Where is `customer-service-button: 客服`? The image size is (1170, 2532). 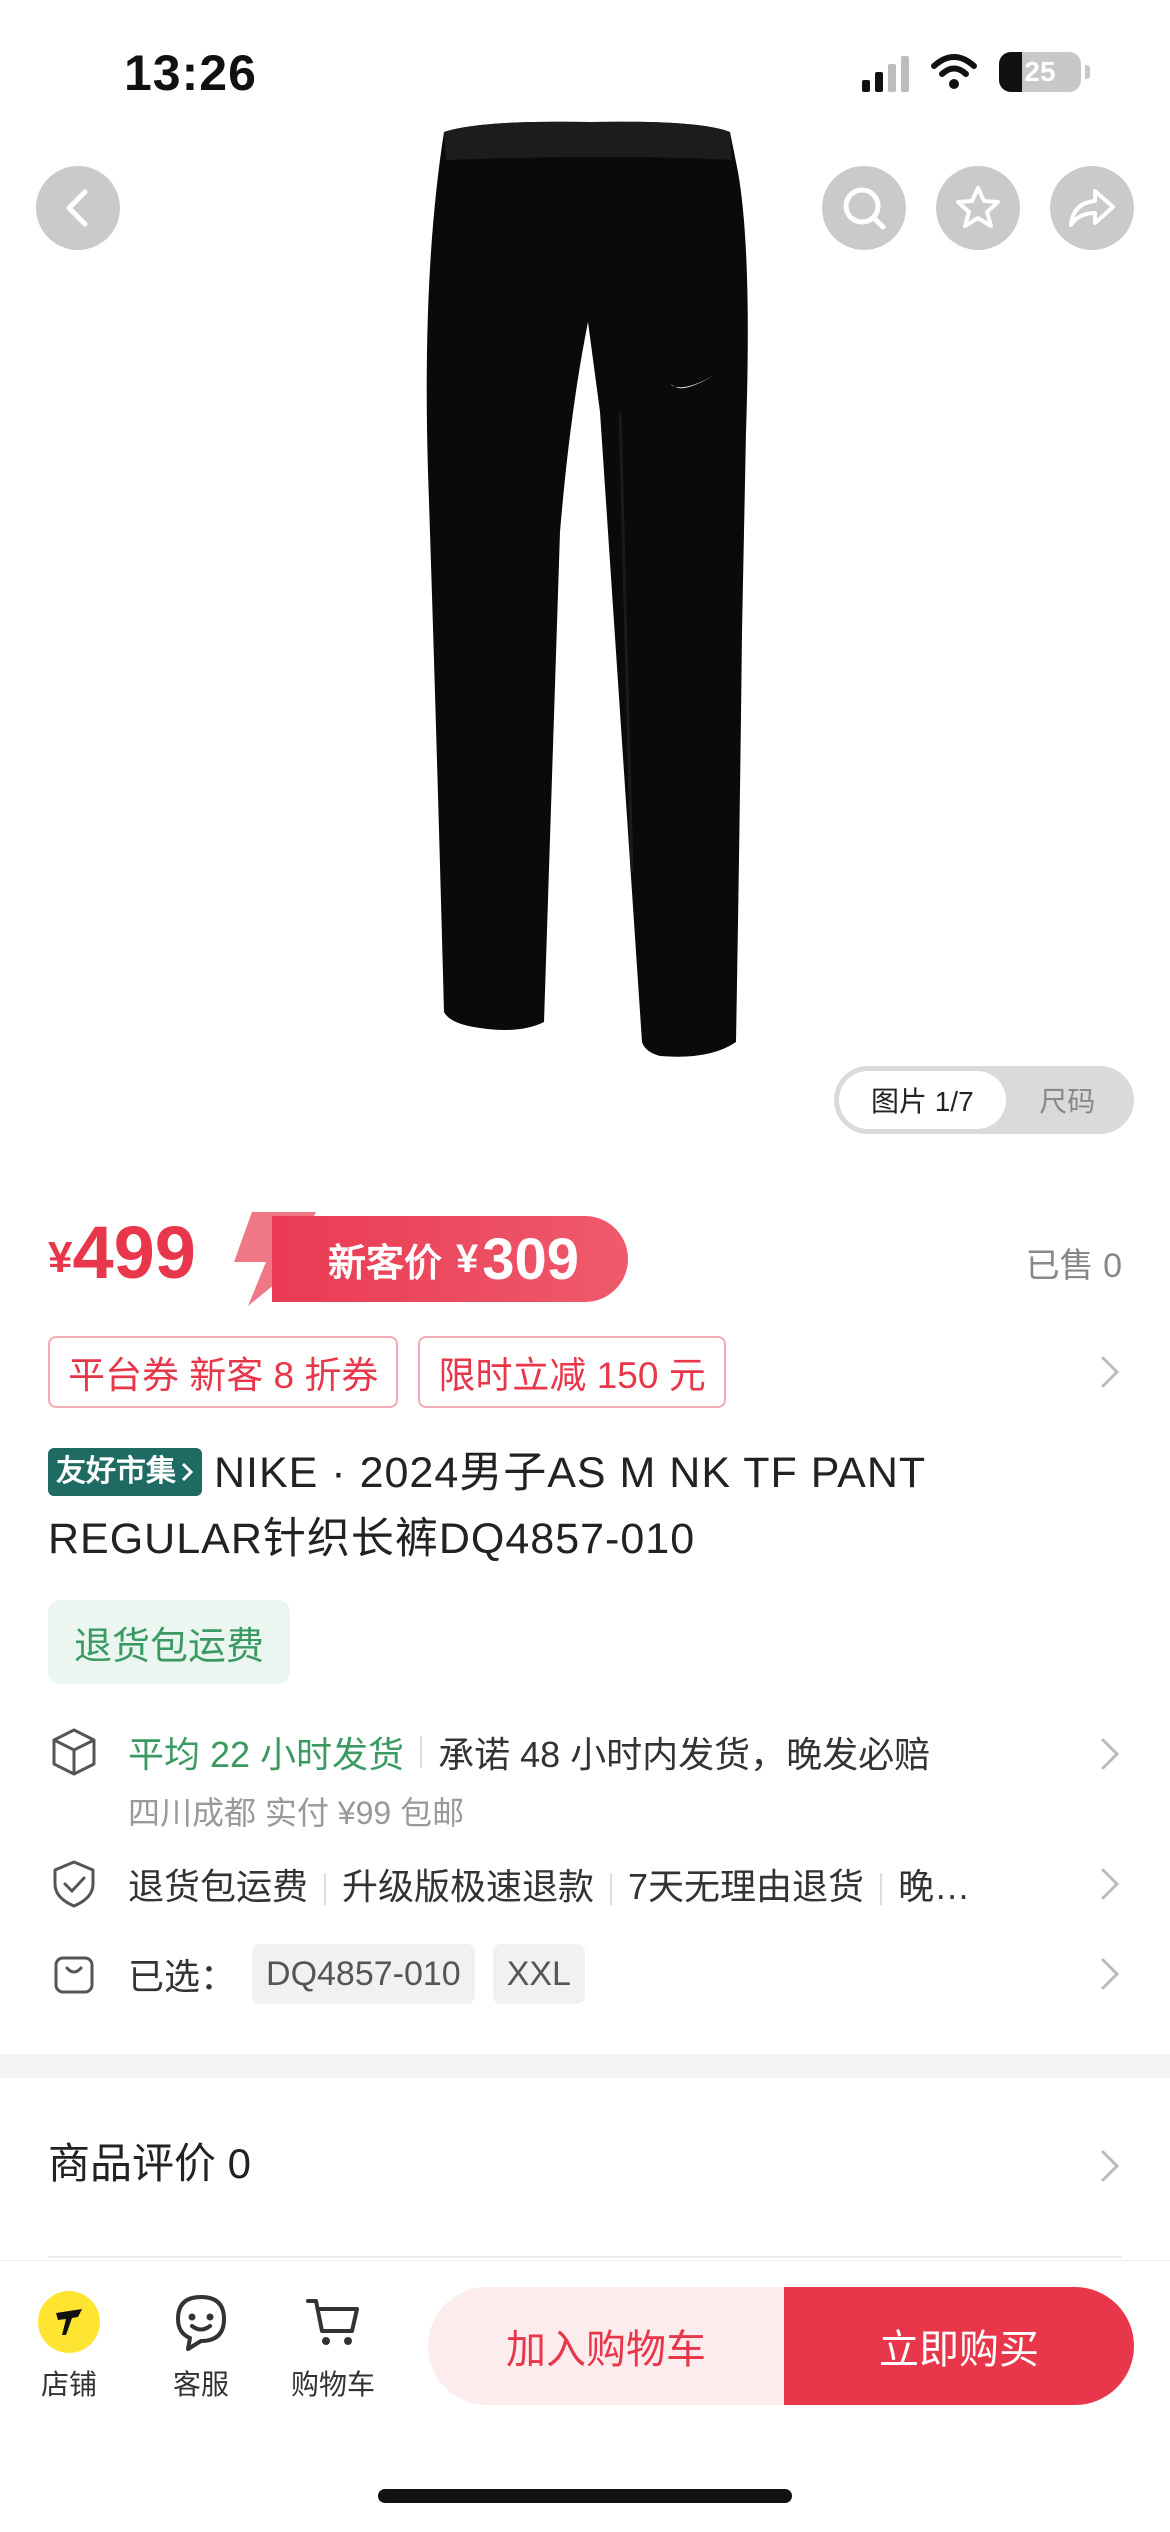 customer-service-button: 客服 is located at coordinates (201, 2347).